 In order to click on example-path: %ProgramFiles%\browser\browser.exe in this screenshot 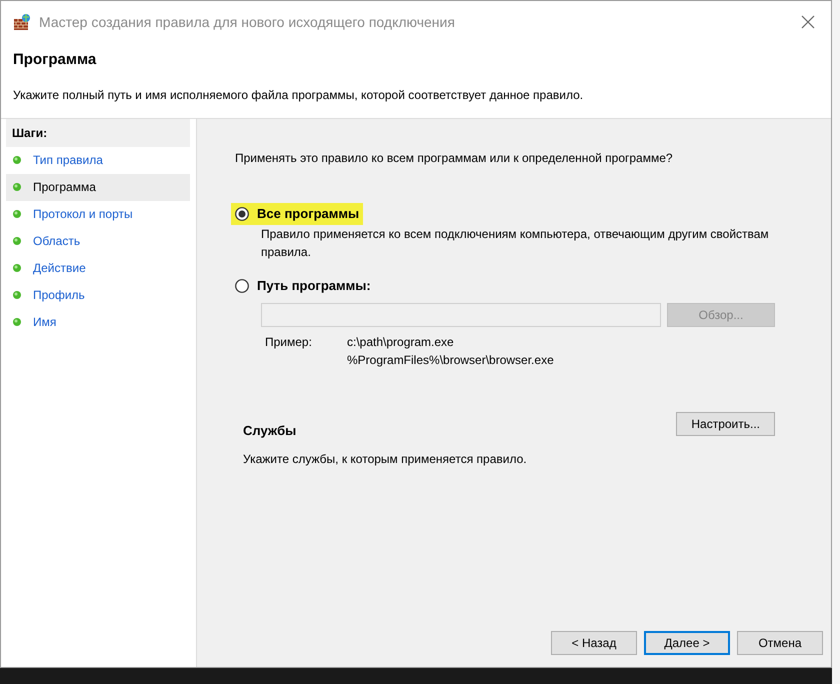, I will do `click(450, 360)`.